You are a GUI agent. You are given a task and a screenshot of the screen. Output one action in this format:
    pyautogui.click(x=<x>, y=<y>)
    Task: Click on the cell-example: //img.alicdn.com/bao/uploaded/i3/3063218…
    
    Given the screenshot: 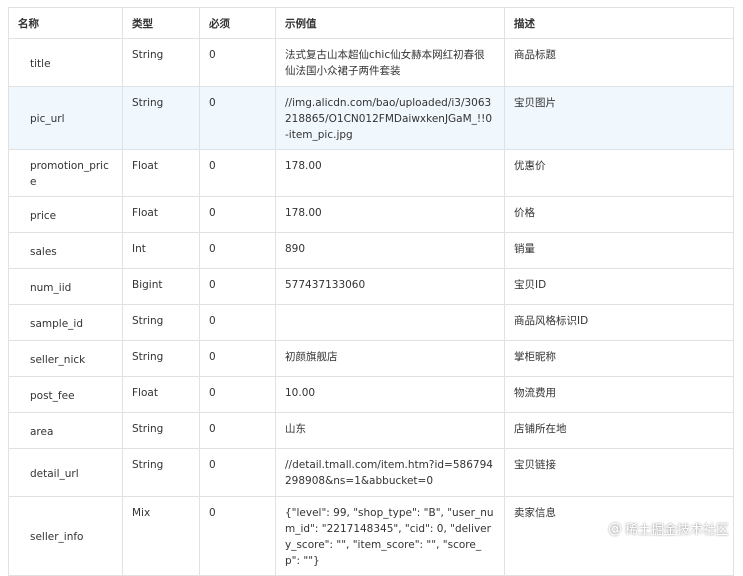 What is the action you would take?
    pyautogui.click(x=390, y=118)
    